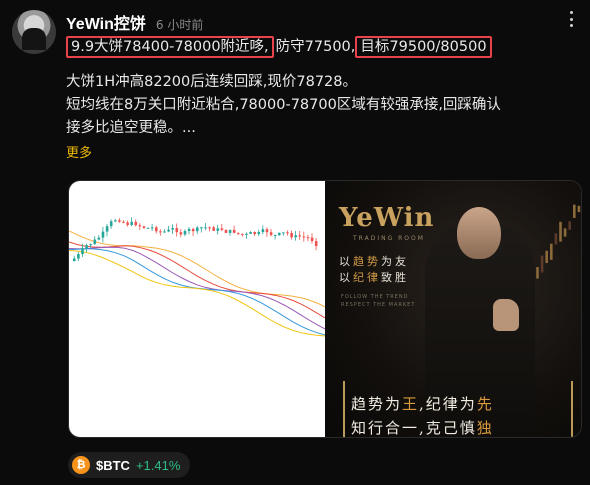 Image resolution: width=590 pixels, height=485 pixels. What do you see at coordinates (106, 22) in the screenshot?
I see `author-name: YeWin控饼` at bounding box center [106, 22].